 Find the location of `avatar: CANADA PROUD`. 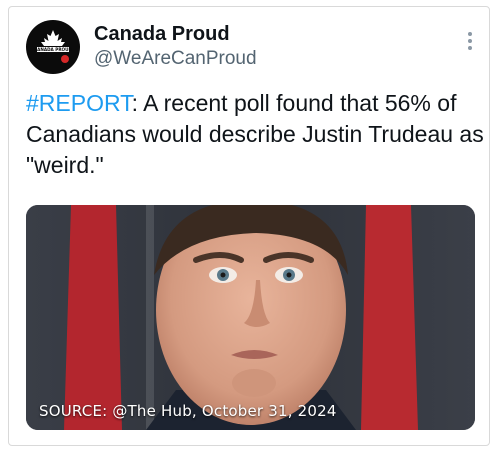

avatar: CANADA PROUD is located at coordinates (53, 47).